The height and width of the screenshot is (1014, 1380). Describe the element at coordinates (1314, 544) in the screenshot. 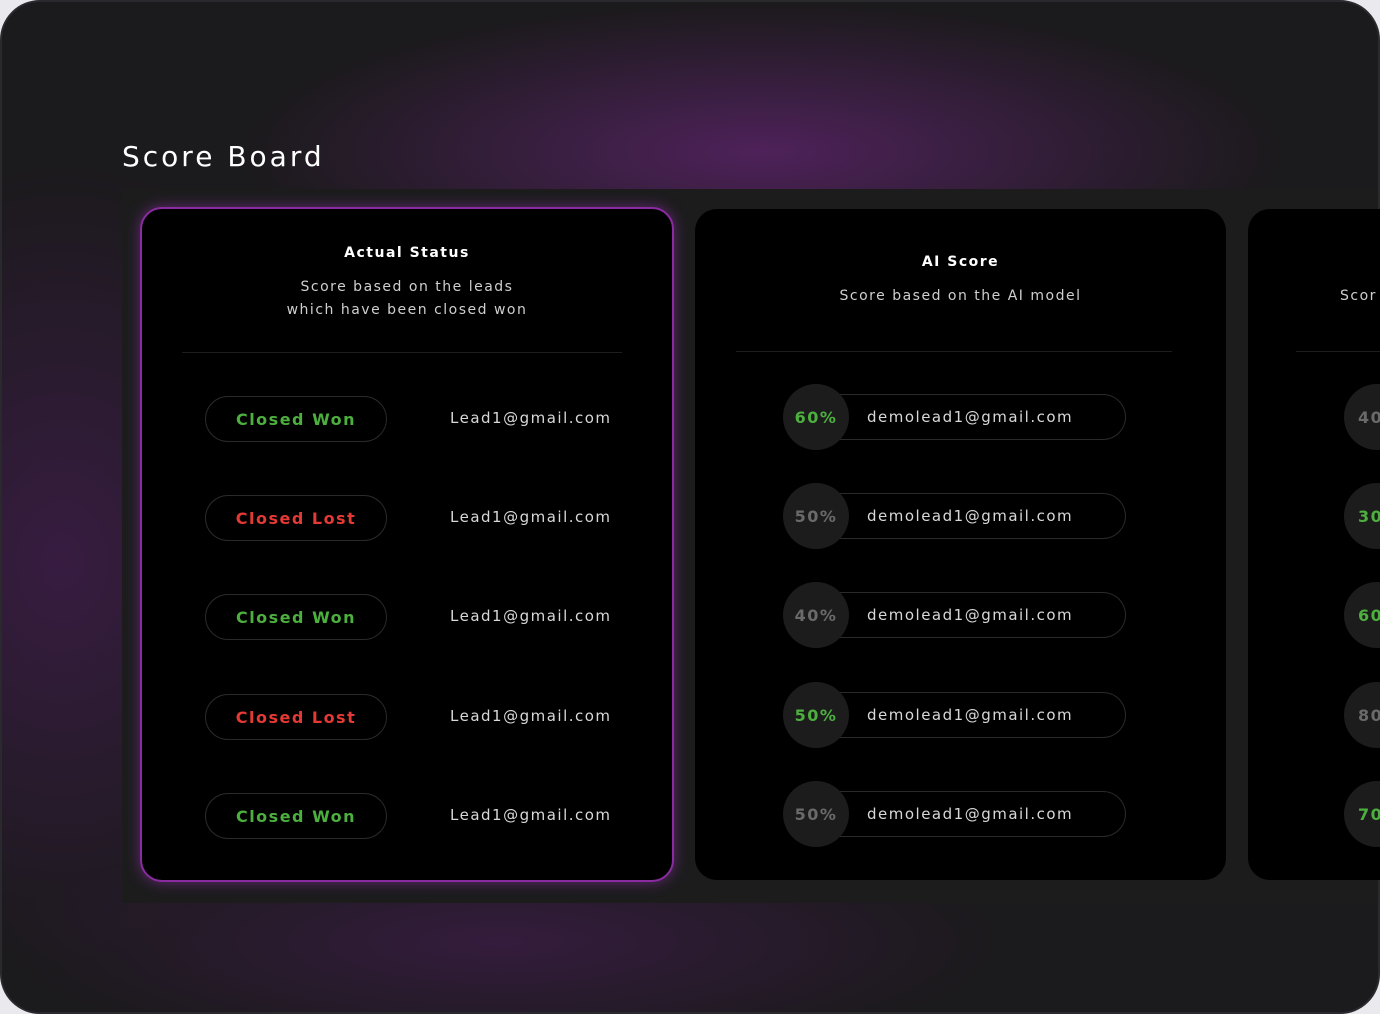

I see `third-score-card: Scor 40 30 60 80 70` at that location.